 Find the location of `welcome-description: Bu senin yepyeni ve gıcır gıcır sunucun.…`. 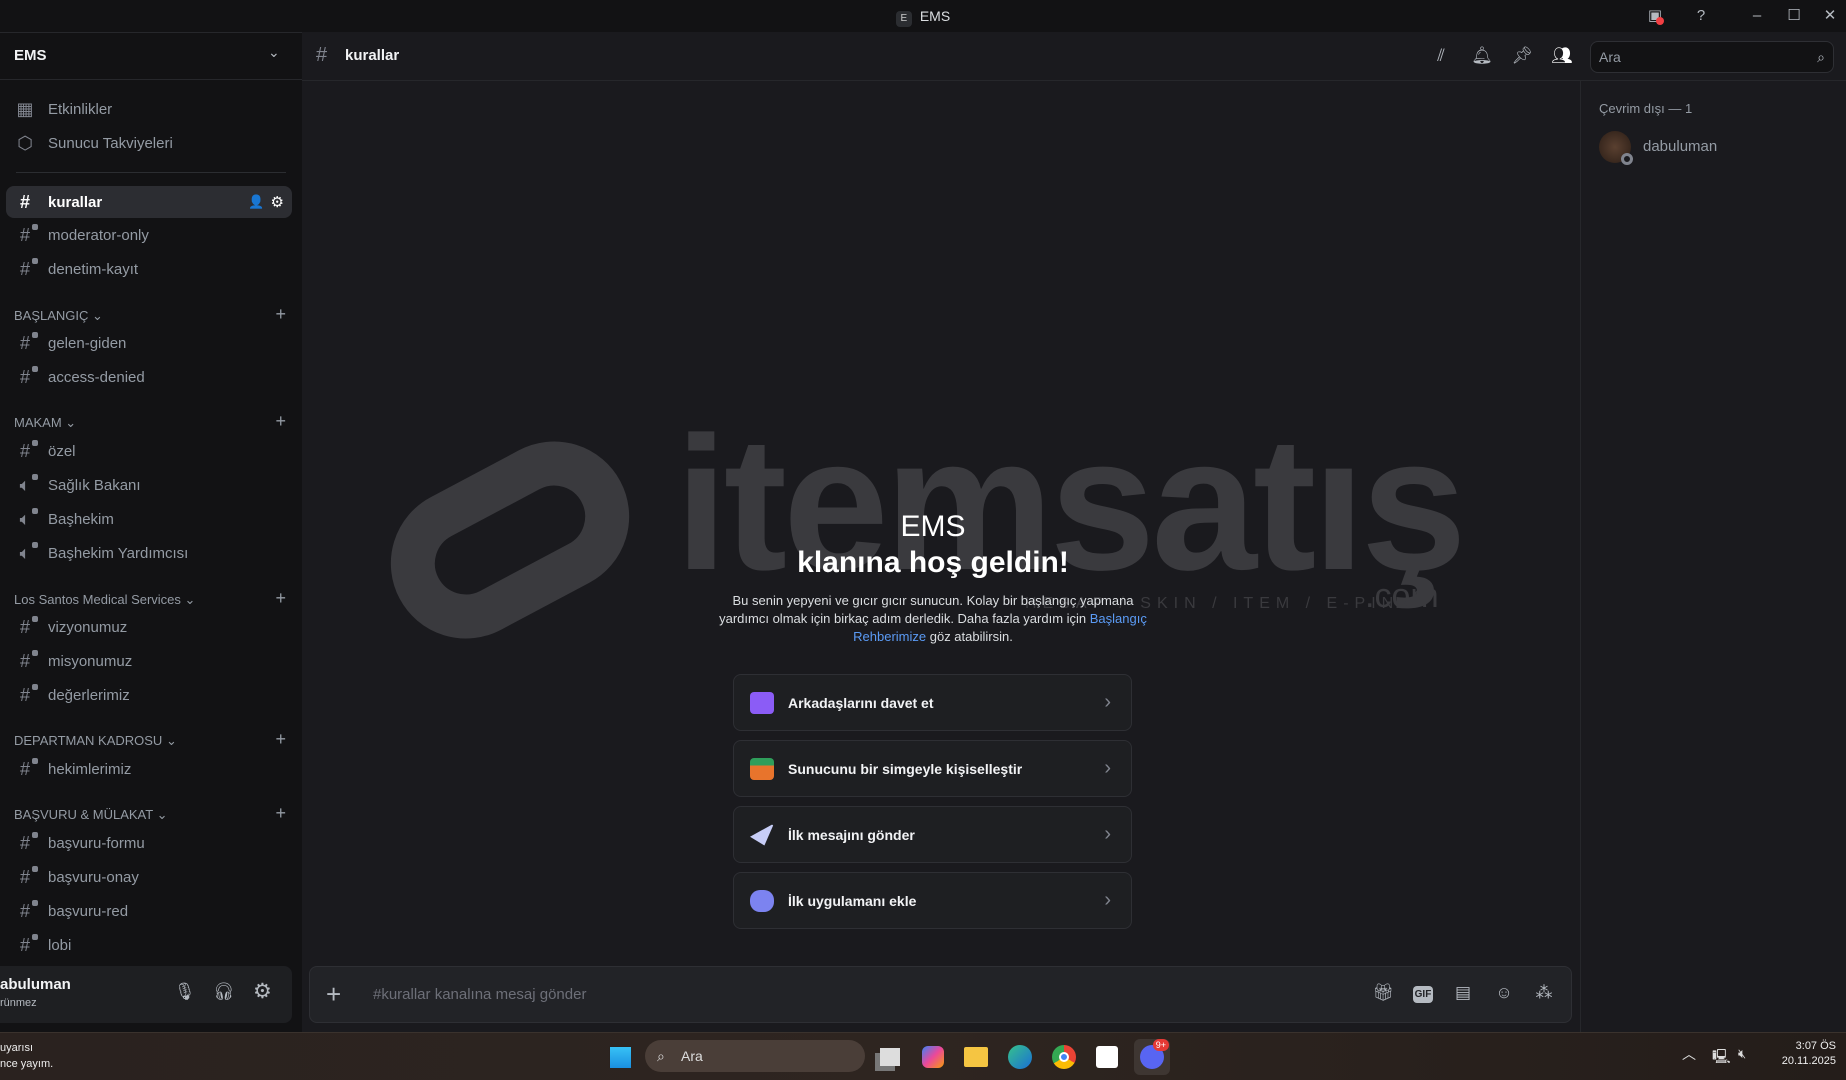

welcome-description: Bu senin yepyeni ve gıcır gıcır sunucun.… is located at coordinates (933, 619).